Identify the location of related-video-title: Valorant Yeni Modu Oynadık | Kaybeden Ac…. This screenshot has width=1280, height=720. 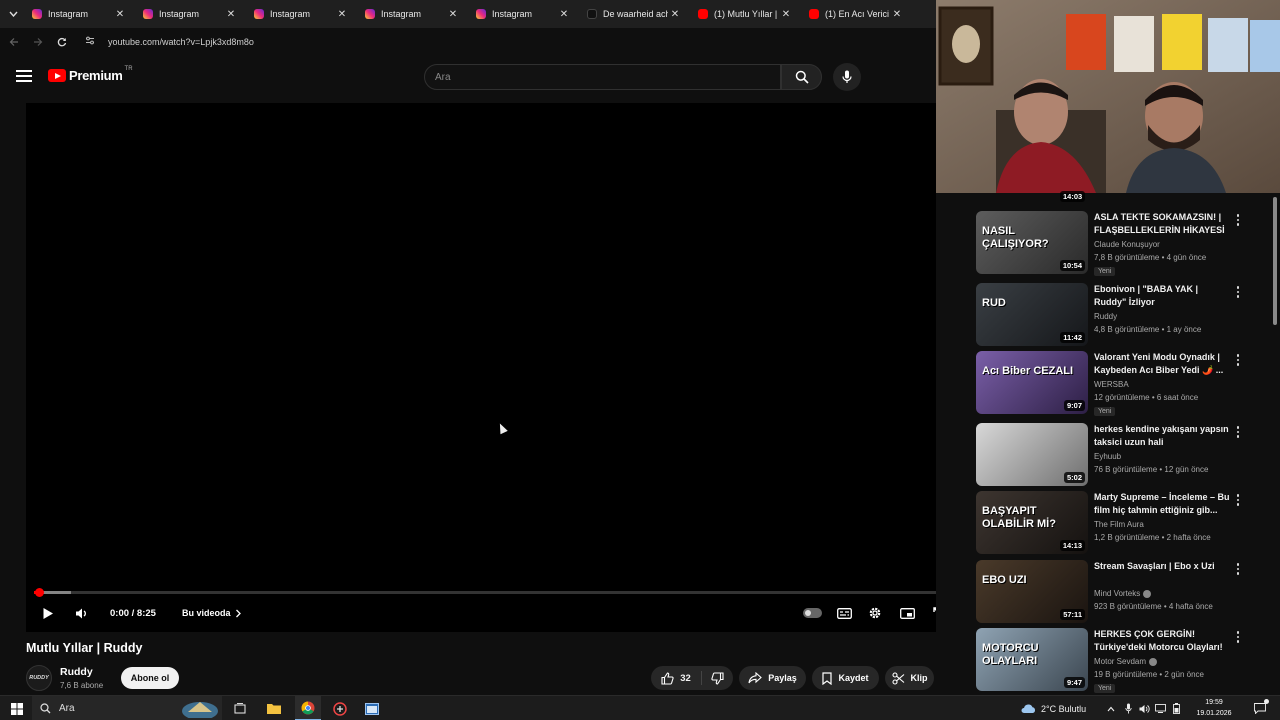
(1163, 364).